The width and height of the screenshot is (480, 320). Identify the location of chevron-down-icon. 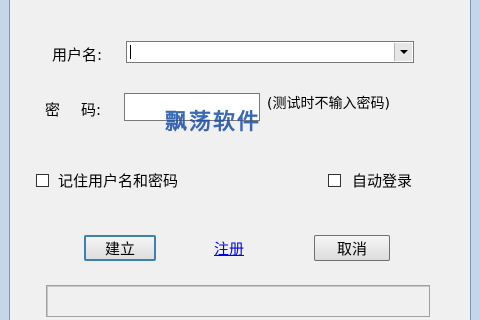
(403, 52).